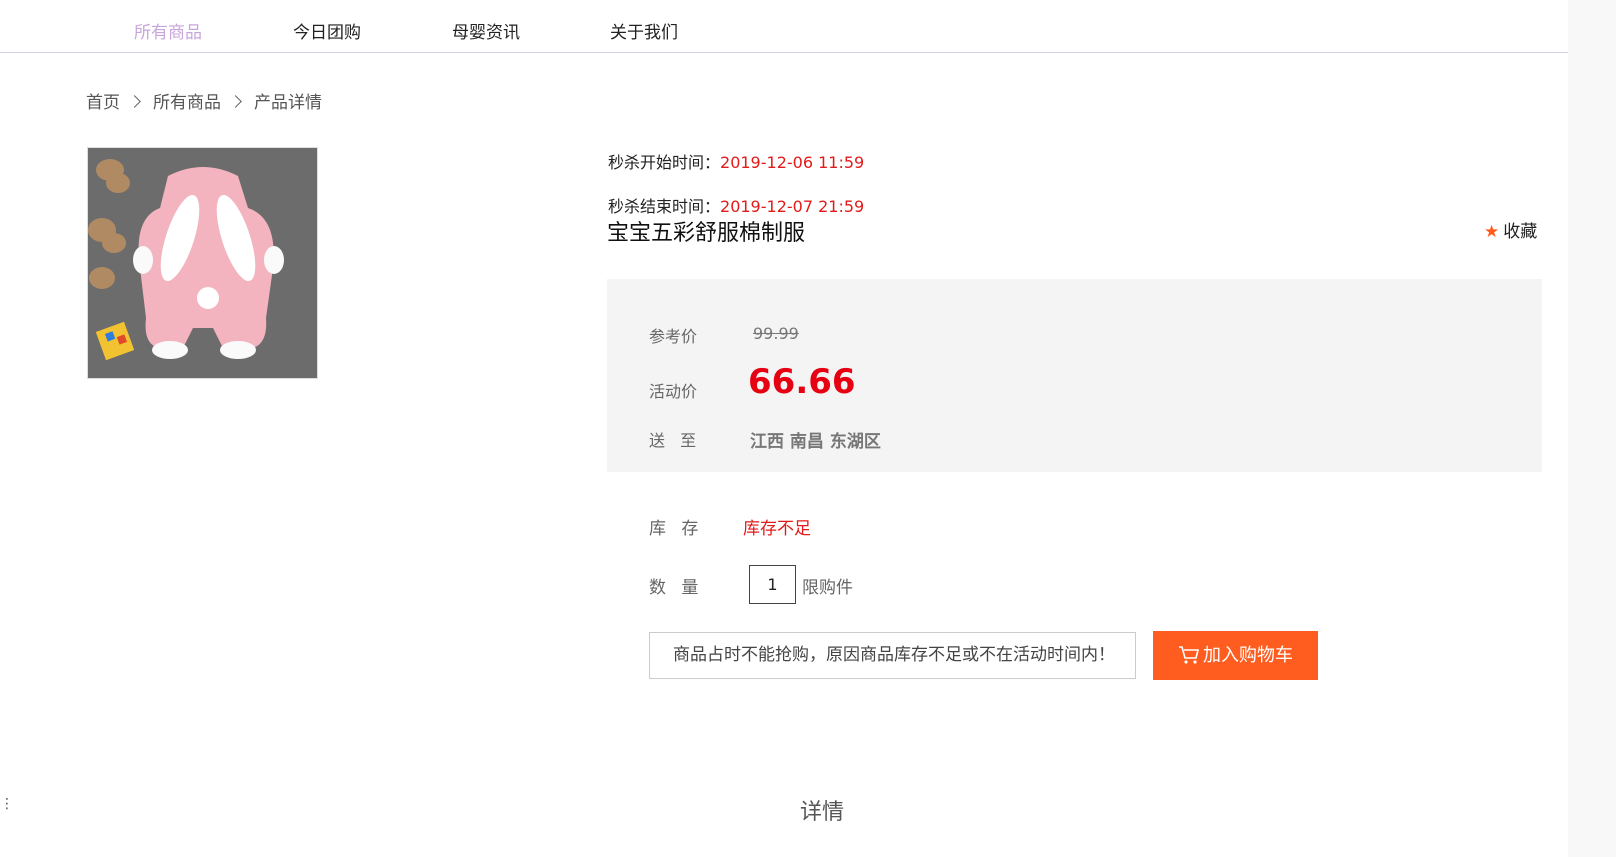 The image size is (1616, 857). I want to click on top-nav: 所有商品 今日团购 母婴资讯 关于我们, so click(784, 26).